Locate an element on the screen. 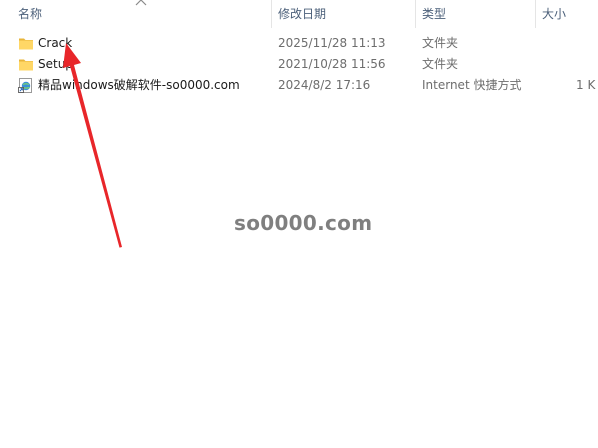 The image size is (598, 448). file-name: Crack is located at coordinates (55, 43).